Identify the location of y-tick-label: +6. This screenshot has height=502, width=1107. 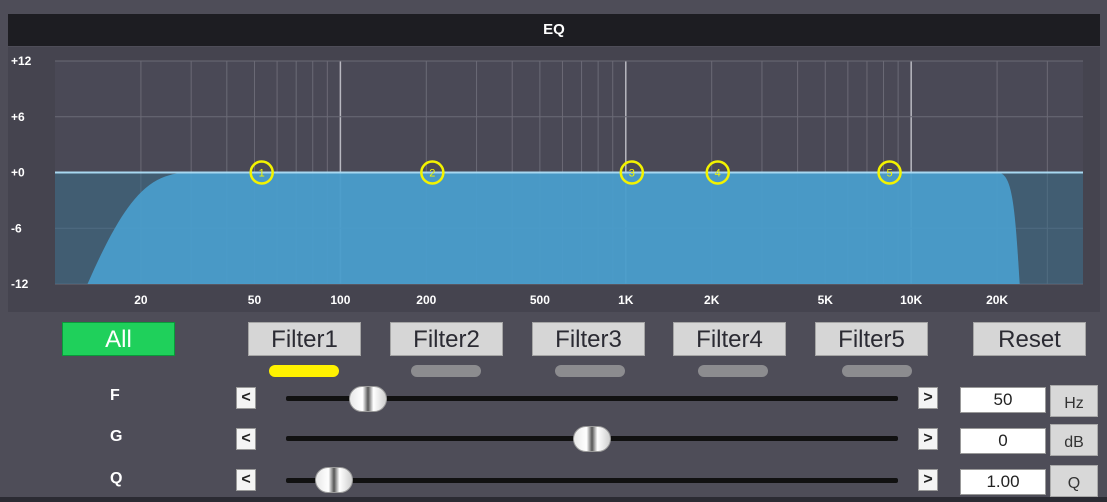
(18, 117).